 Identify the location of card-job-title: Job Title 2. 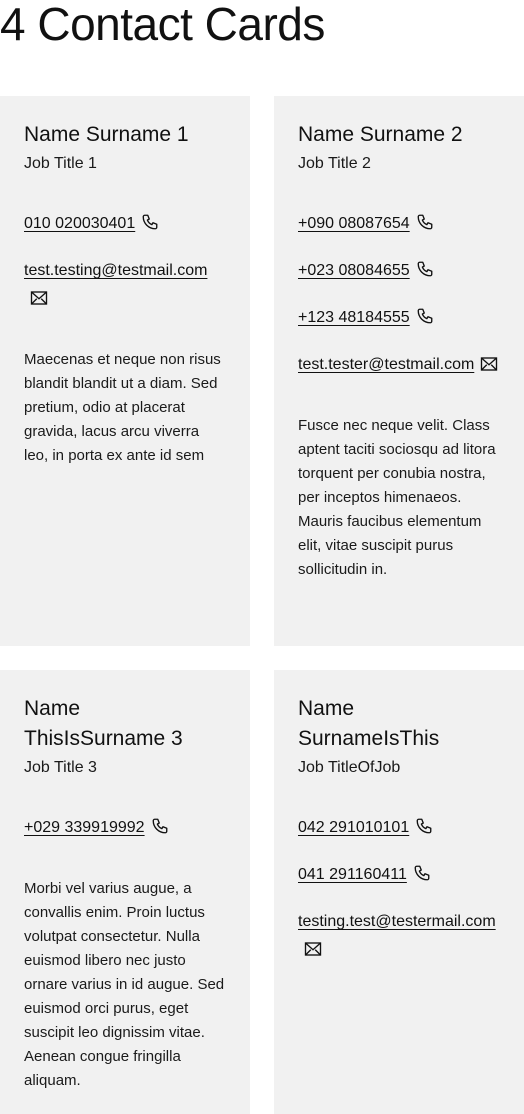
(334, 163).